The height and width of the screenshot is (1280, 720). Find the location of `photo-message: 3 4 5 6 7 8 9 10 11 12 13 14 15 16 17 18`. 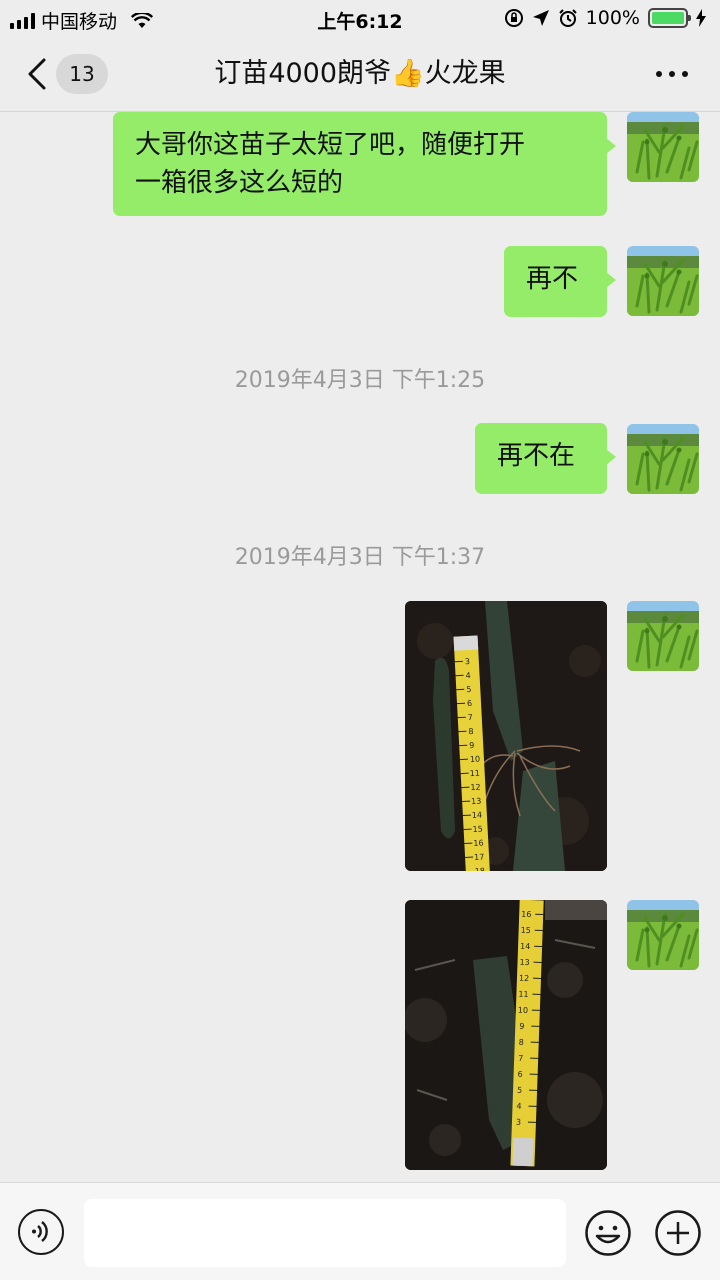

photo-message: 3 4 5 6 7 8 9 10 11 12 13 14 15 16 17 18 is located at coordinates (506, 736).